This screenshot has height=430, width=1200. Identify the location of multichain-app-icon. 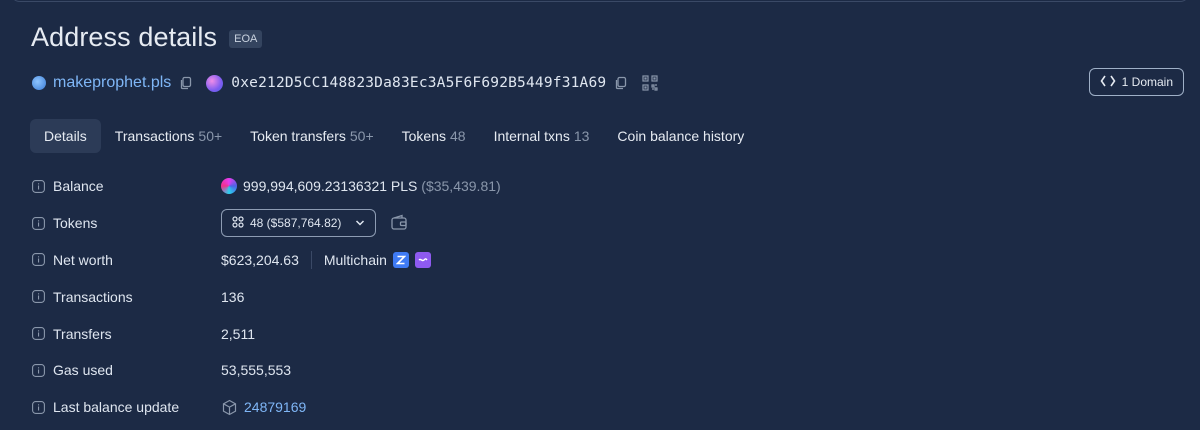
(422, 259).